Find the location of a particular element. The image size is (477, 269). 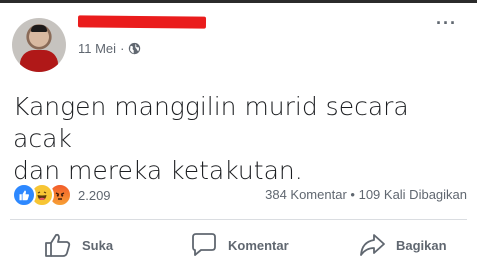

action-bar: Suka Komentar Bagikan is located at coordinates (238, 245).